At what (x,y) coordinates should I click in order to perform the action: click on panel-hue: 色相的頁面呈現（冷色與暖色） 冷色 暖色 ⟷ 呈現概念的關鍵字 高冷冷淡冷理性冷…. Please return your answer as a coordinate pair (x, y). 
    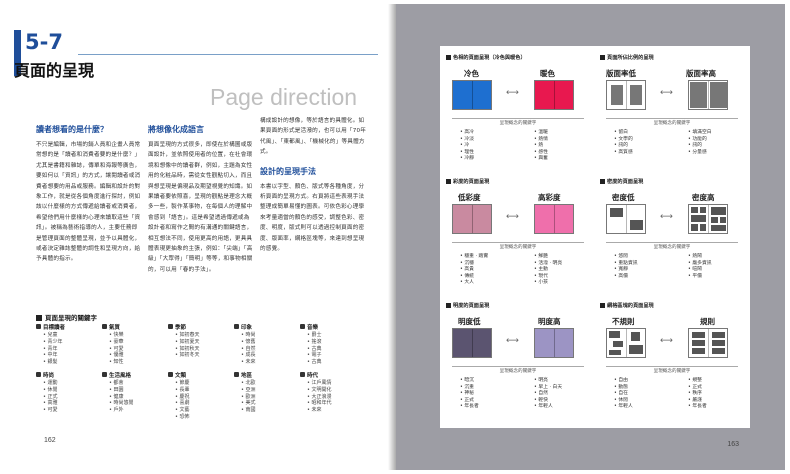
    Looking at the image, I should click on (518, 110).